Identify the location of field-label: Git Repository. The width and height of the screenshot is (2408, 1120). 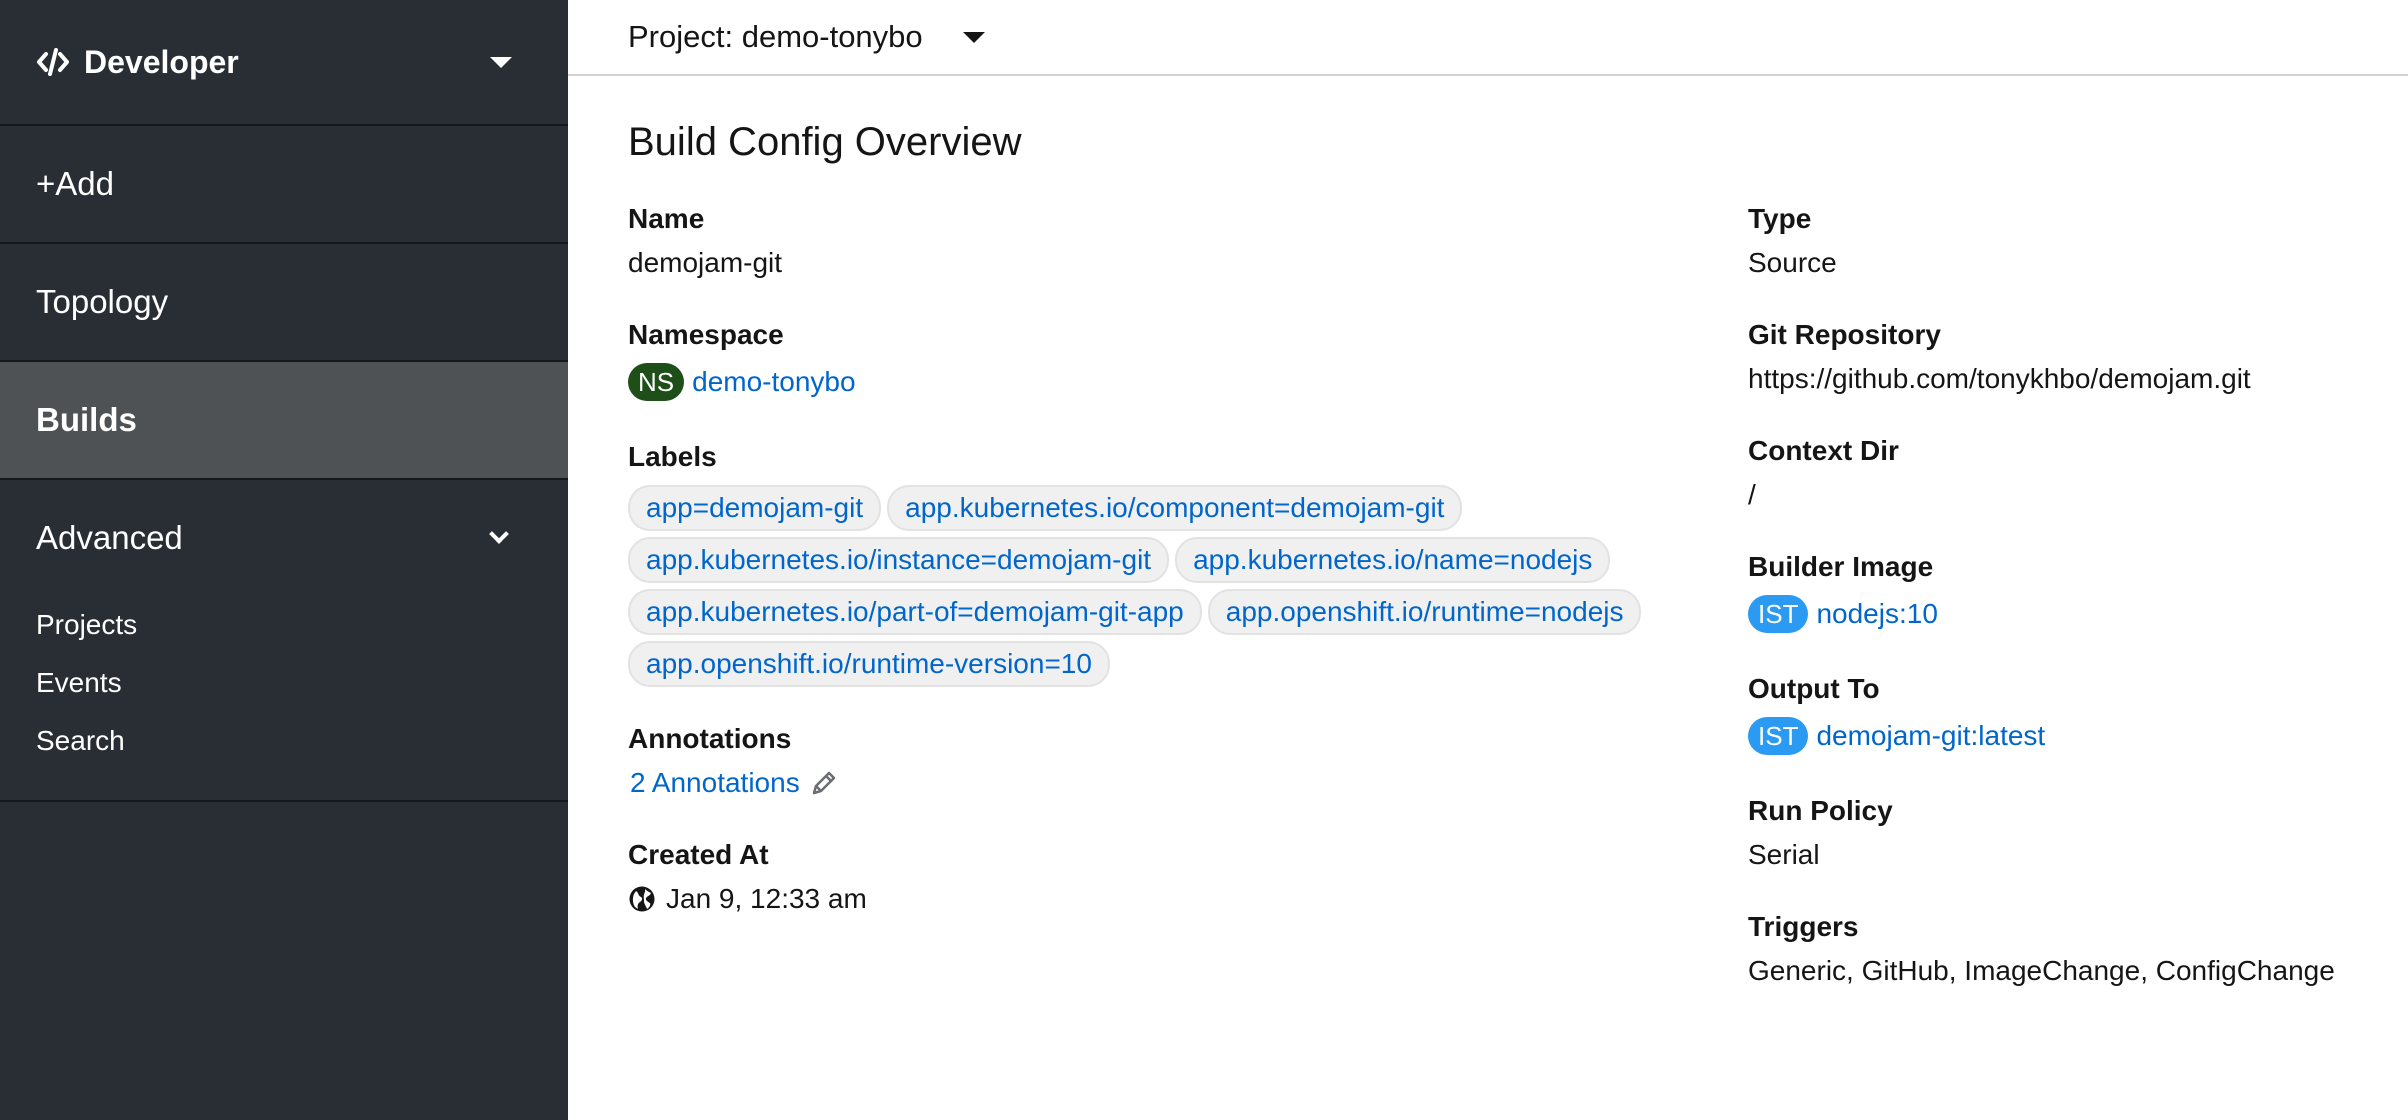
(1844, 334).